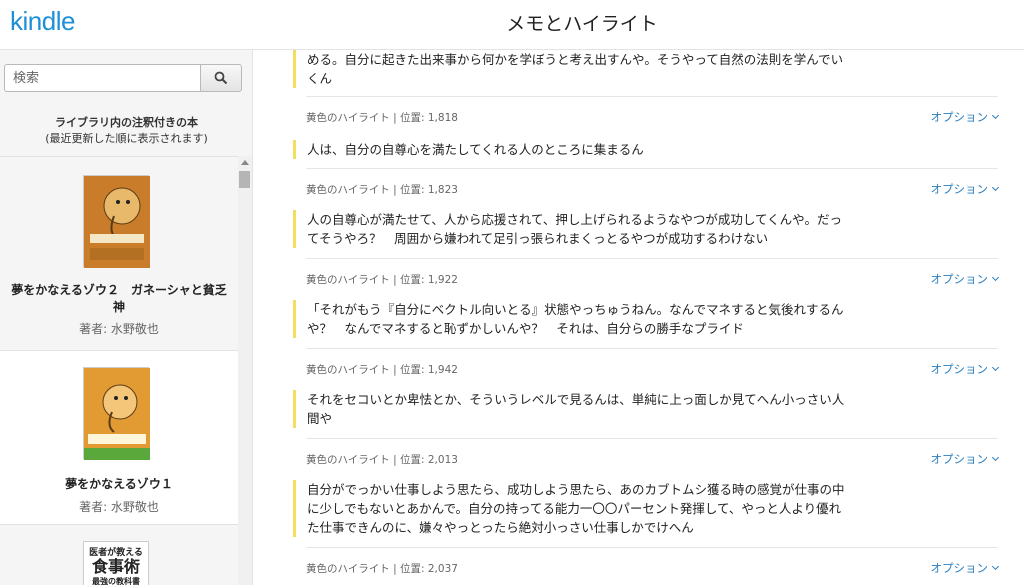 Image resolution: width=1024 pixels, height=585 pixels. What do you see at coordinates (126, 122) in the screenshot?
I see `library-heading: ライブラリ内の注釈付きの本` at bounding box center [126, 122].